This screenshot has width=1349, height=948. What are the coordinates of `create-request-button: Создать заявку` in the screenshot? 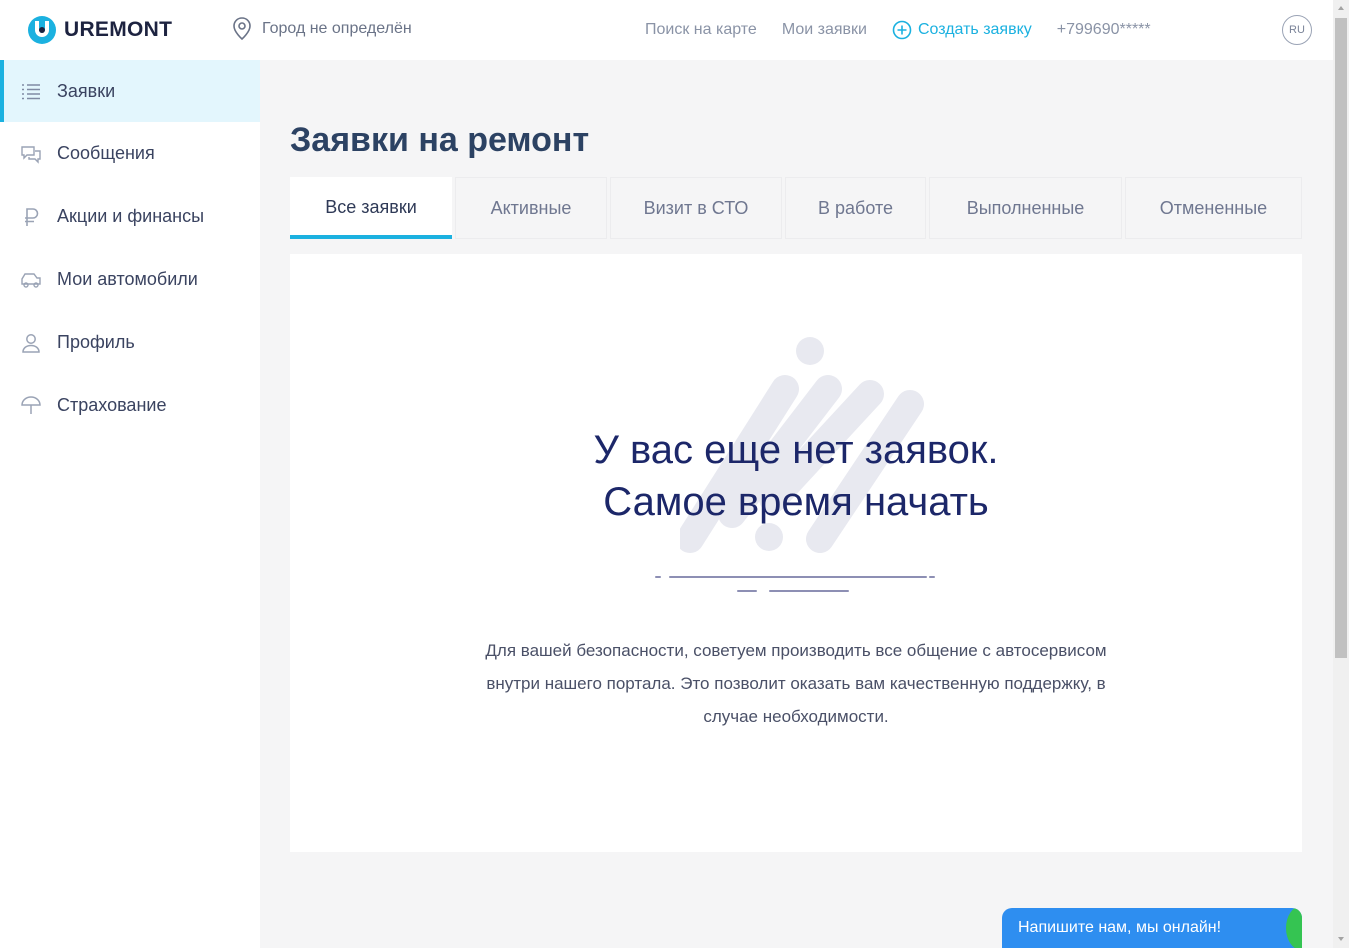 It's located at (962, 30).